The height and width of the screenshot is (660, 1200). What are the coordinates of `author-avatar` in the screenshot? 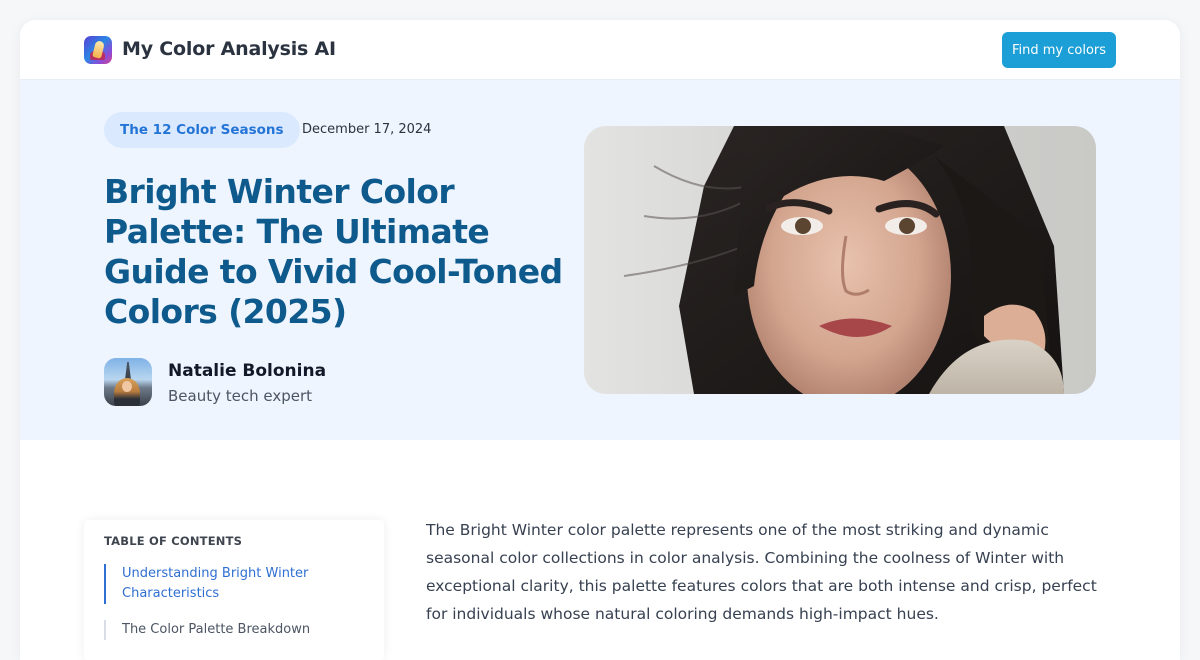 It's located at (128, 382).